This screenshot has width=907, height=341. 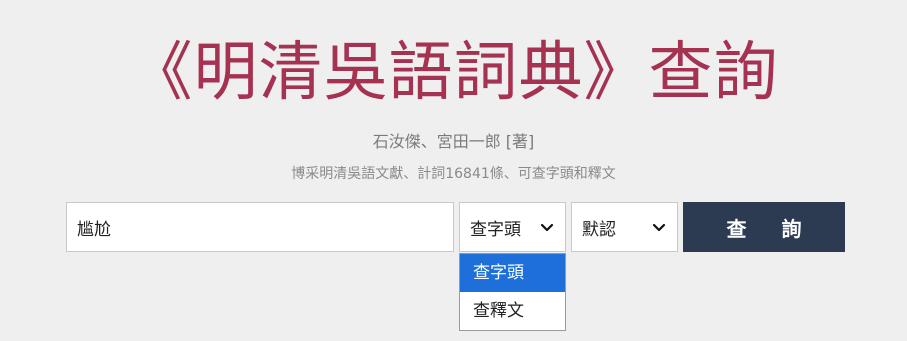 What do you see at coordinates (599, 229) in the screenshot?
I see `search-mode-select-value: 默認` at bounding box center [599, 229].